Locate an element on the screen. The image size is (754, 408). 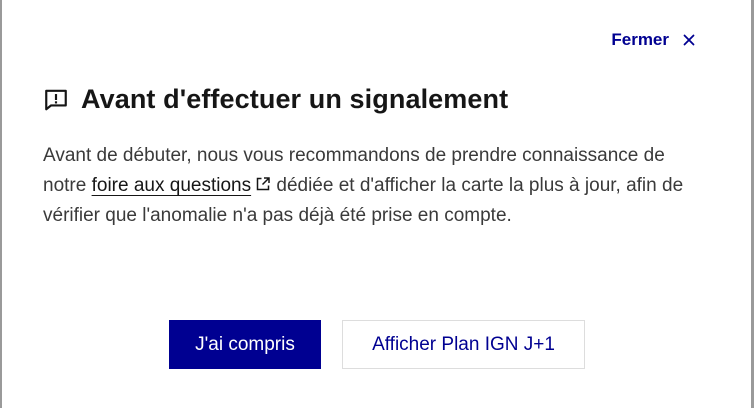
faq-link: foire aux questions is located at coordinates (182, 185).